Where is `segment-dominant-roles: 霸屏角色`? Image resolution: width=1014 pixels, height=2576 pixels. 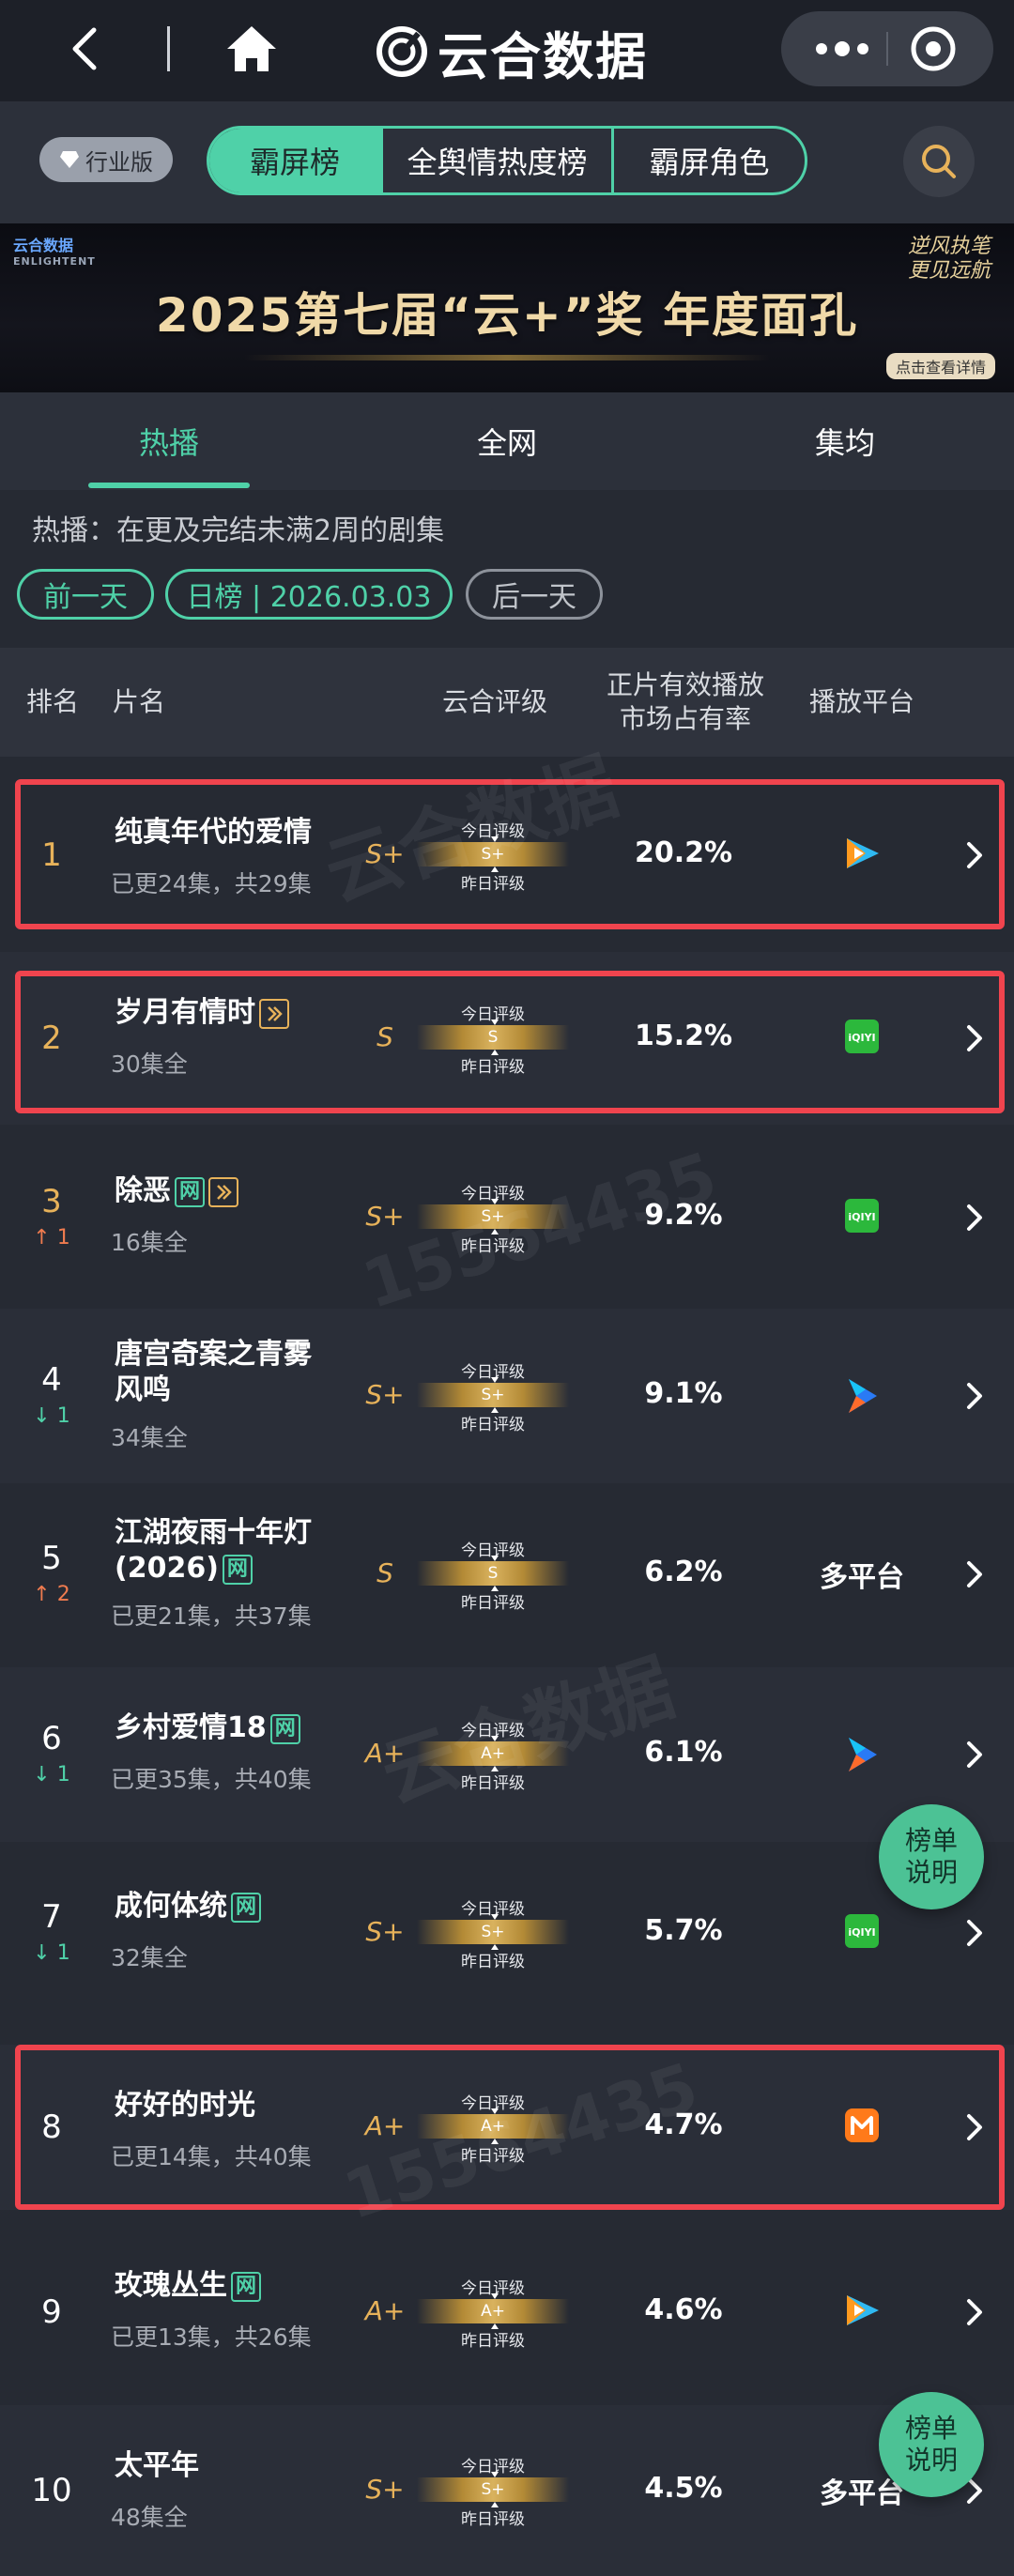
segment-dominant-roles: 霸屏角色 is located at coordinates (708, 161).